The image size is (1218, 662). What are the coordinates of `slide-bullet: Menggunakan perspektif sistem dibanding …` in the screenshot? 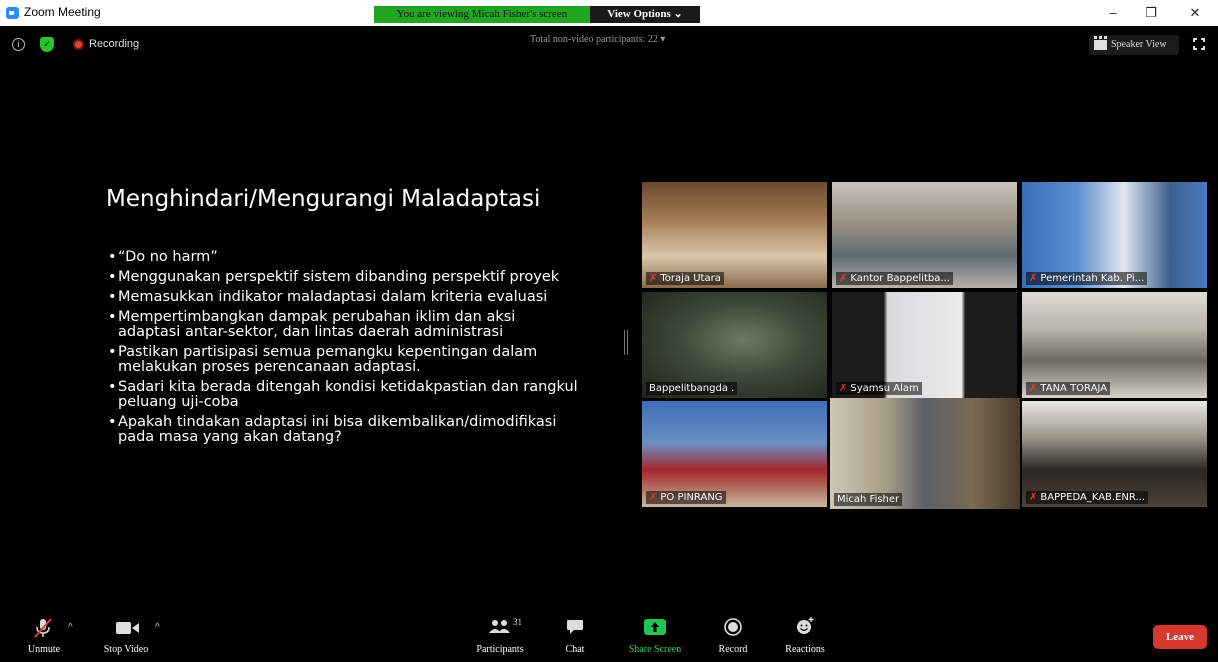 It's located at (343, 278).